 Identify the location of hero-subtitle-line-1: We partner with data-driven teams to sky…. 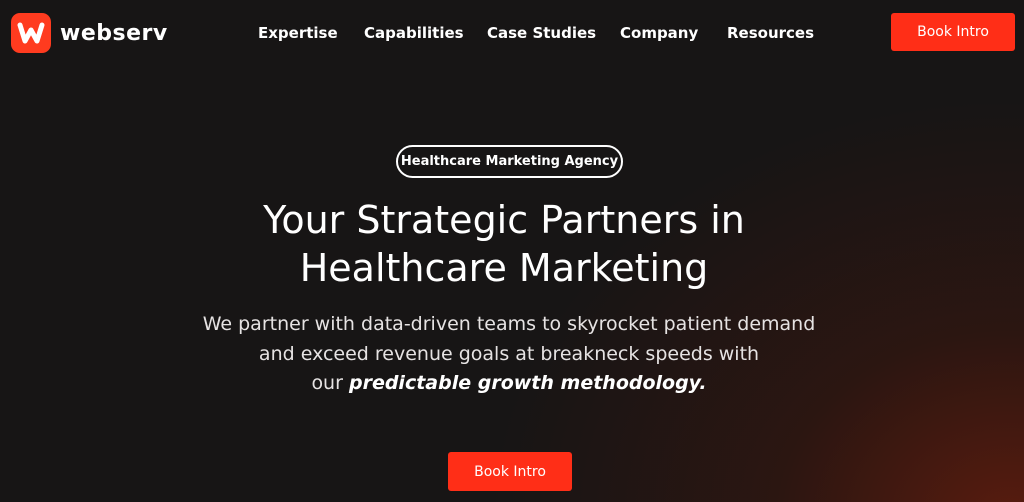
(509, 324).